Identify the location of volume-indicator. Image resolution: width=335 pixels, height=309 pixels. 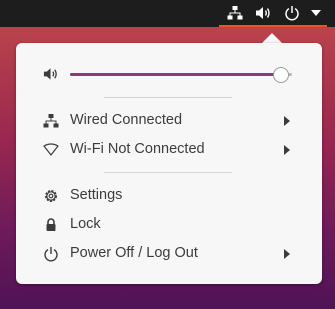
(263, 12).